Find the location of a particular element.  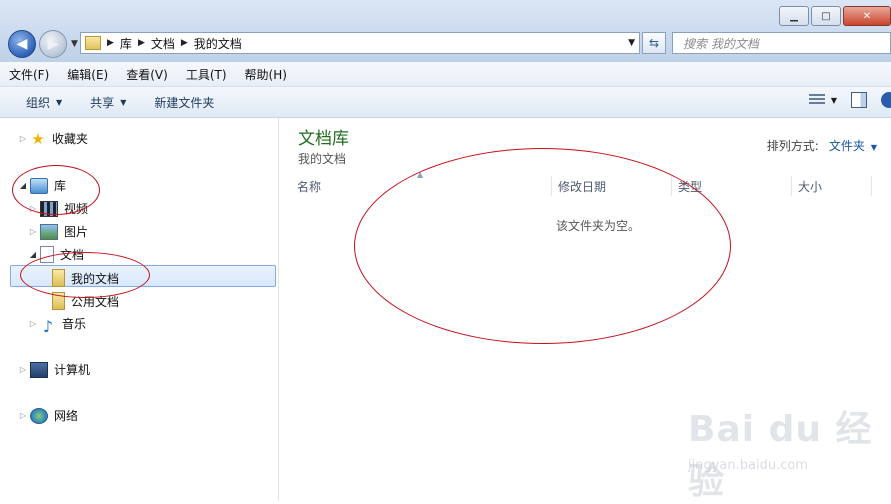

watermark-brand: Bai du 经验 is located at coordinates (780, 455).